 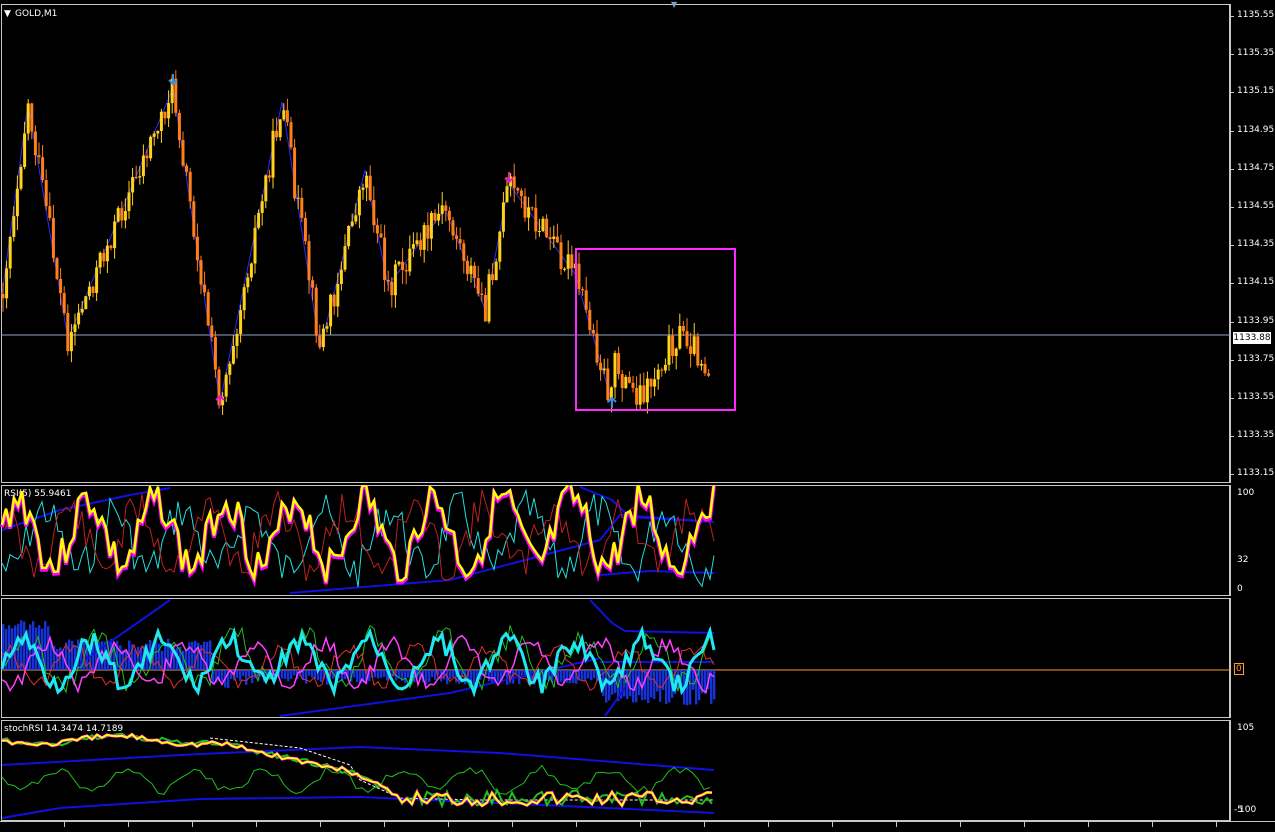 What do you see at coordinates (1256, 473) in the screenshot?
I see `price-axis-label: 1133.15` at bounding box center [1256, 473].